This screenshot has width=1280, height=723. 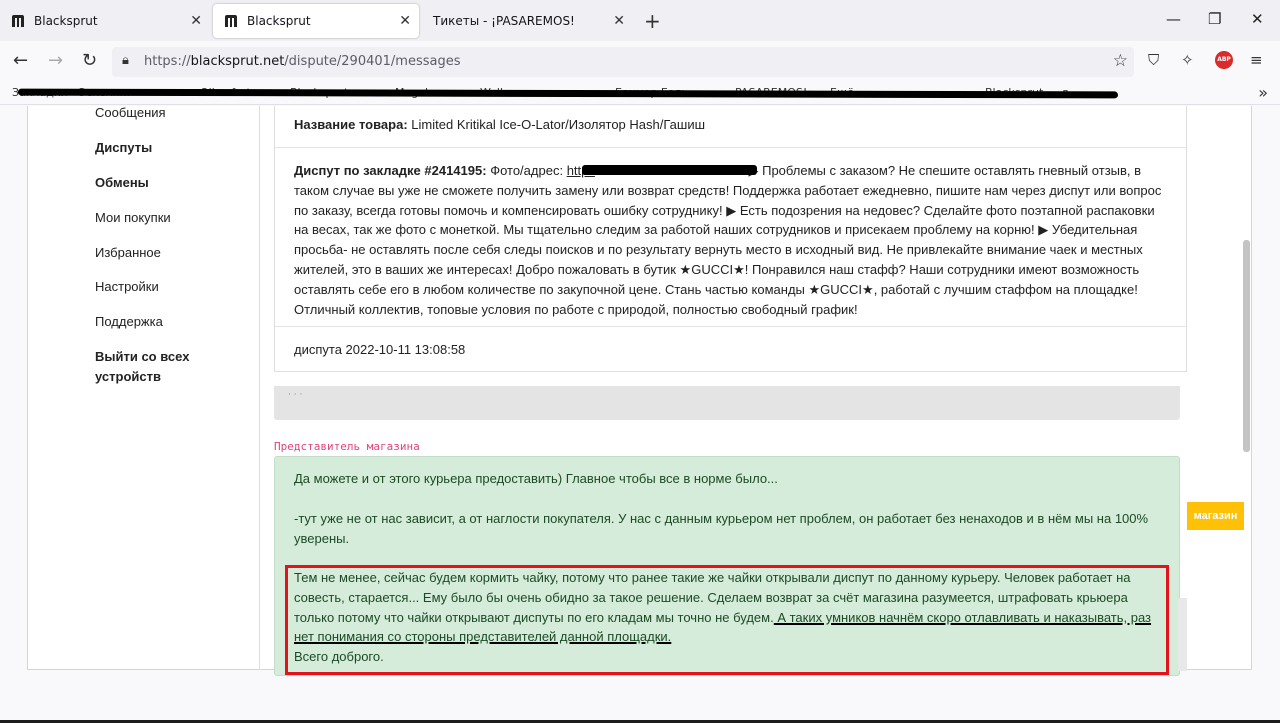 I want to click on shop-badge: магазин, so click(x=1215, y=516).